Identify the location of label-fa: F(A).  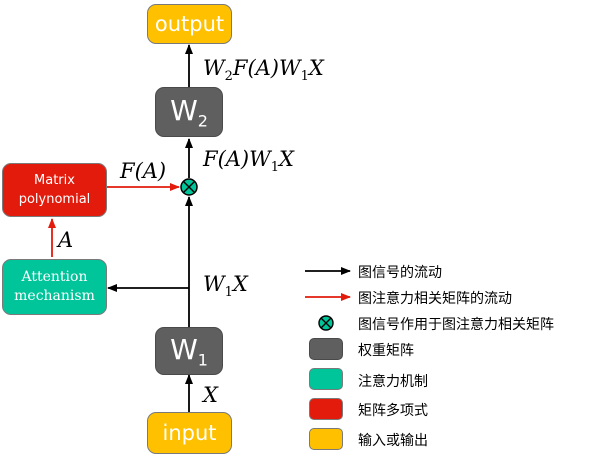
(143, 171).